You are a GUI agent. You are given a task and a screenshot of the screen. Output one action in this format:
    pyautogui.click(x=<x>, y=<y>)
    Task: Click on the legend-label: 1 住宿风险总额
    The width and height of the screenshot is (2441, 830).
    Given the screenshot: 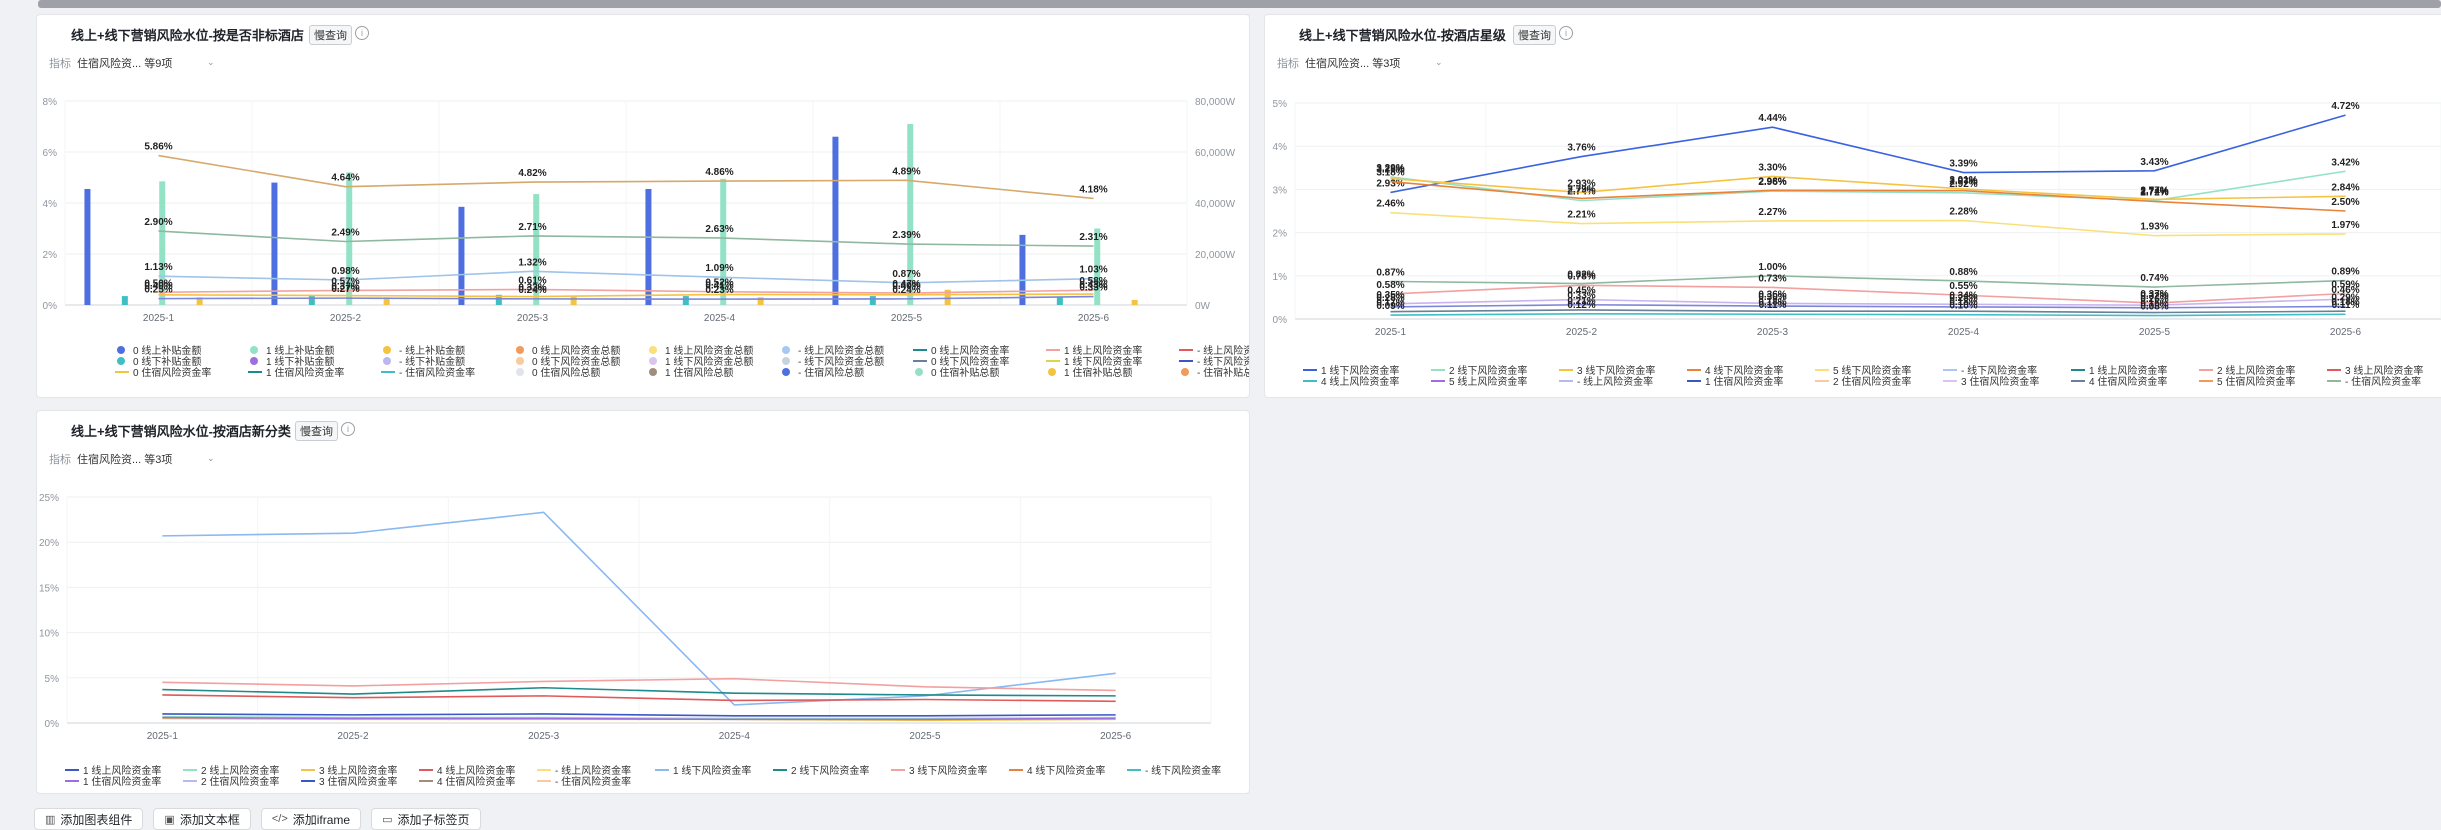 What is the action you would take?
    pyautogui.click(x=699, y=371)
    